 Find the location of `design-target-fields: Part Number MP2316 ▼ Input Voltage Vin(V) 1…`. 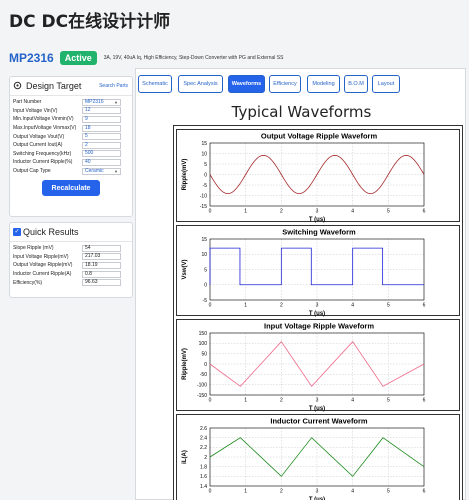

design-target-fields: Part Number MP2316 ▼ Input Voltage Vin(V) 1… is located at coordinates (71, 146).